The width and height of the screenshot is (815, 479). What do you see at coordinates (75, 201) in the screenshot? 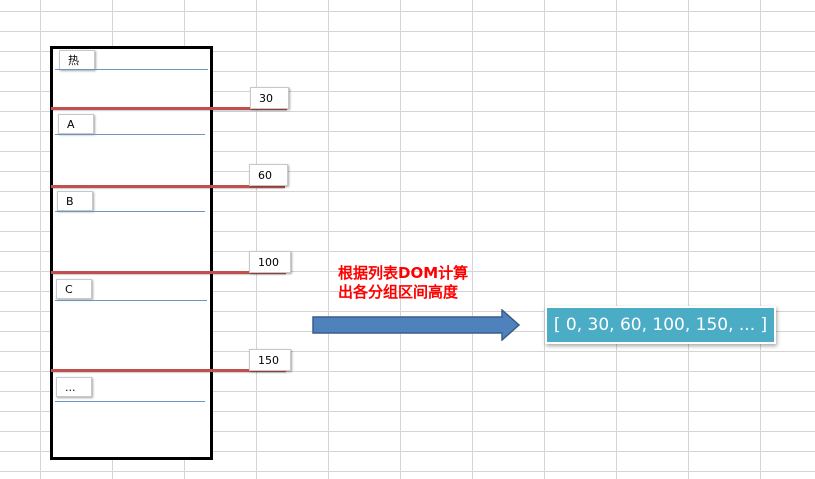
I see `group-label-b: B` at bounding box center [75, 201].